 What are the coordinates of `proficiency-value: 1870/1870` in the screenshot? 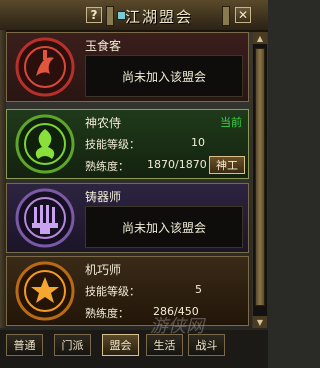 It's located at (177, 164).